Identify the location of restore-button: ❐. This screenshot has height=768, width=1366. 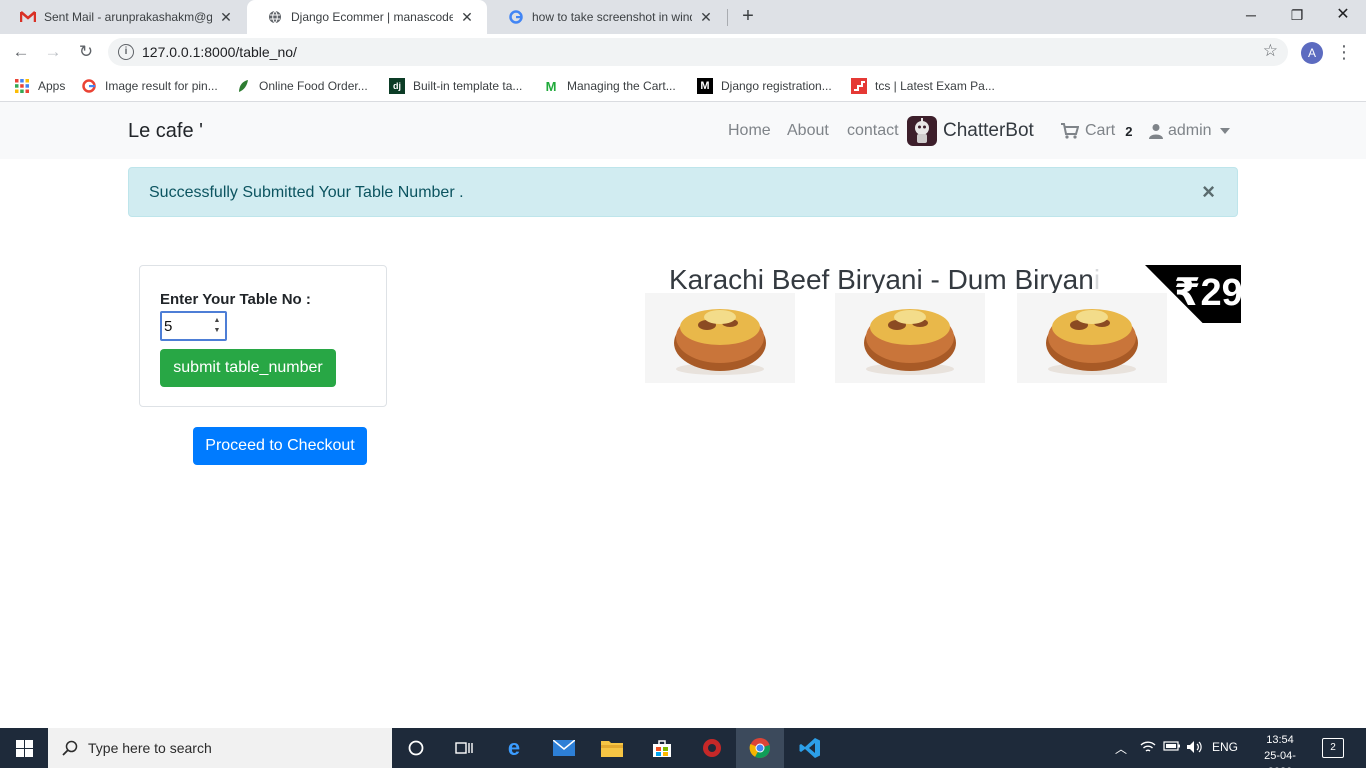
(1297, 16).